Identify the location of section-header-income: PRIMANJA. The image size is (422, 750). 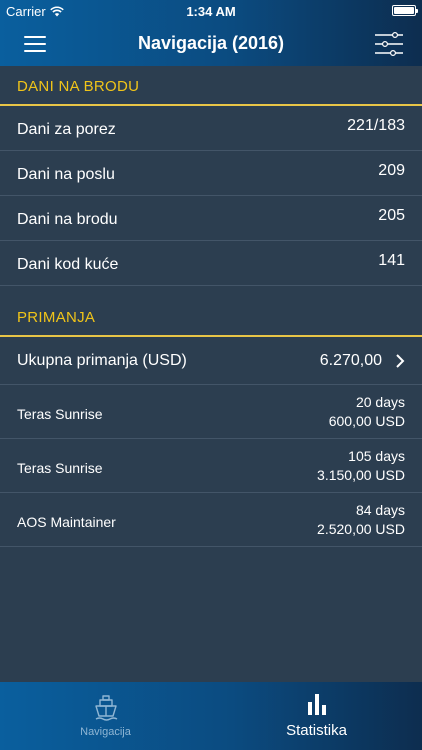
(211, 317).